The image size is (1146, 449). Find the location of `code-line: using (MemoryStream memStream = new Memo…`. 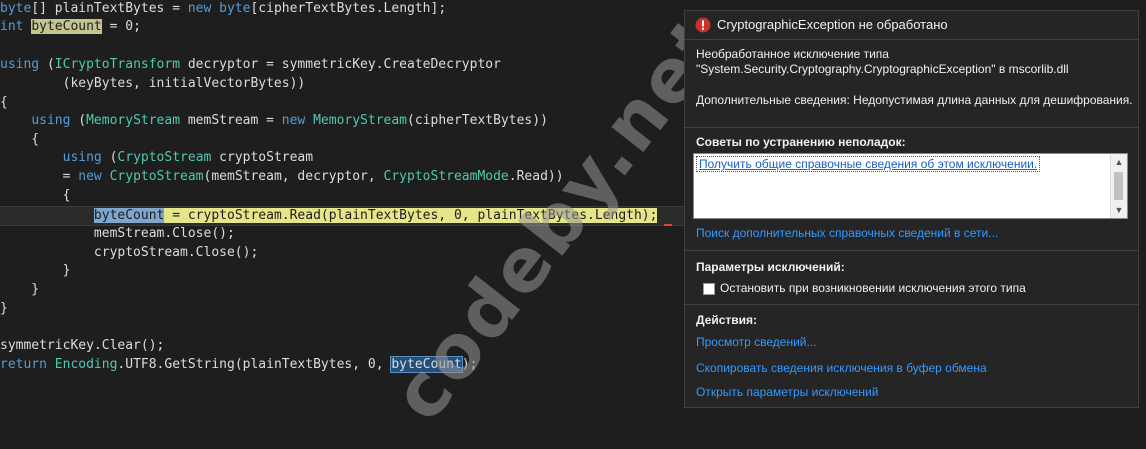

code-line: using (MemoryStream memStream = new Memo… is located at coordinates (342, 121).